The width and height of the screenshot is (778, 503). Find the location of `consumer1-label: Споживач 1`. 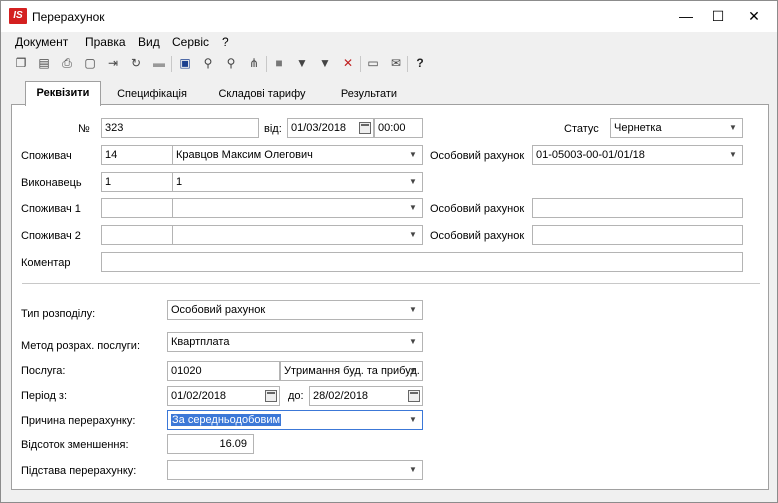

consumer1-label: Споживач 1 is located at coordinates (51, 209).